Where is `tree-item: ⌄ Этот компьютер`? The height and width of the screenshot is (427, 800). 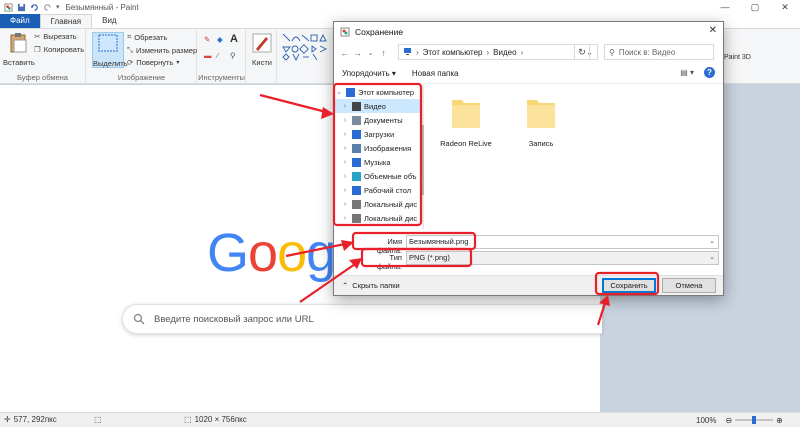 tree-item: ⌄ Этот компьютер is located at coordinates (379, 92).